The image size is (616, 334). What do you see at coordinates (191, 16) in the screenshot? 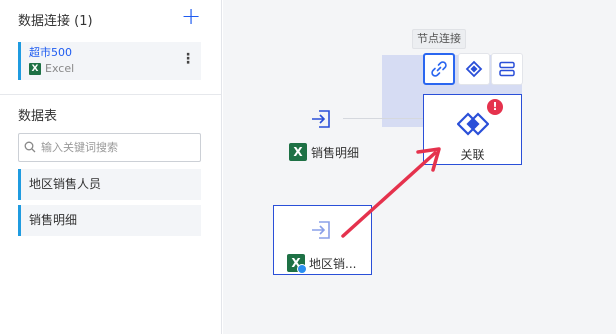
I see `add-connection-button: +` at bounding box center [191, 16].